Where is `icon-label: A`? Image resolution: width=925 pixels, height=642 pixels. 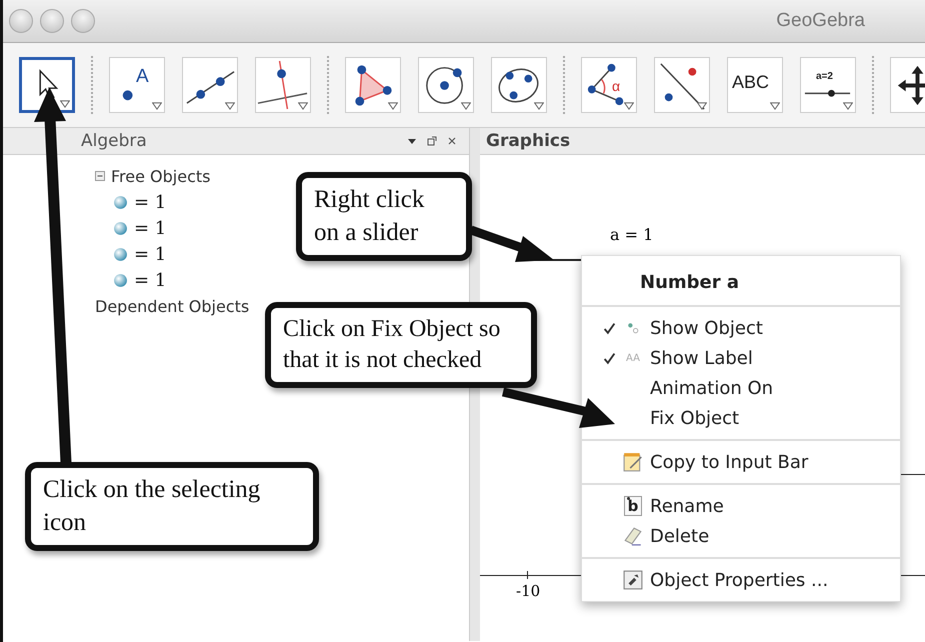
icon-label: A is located at coordinates (142, 77).